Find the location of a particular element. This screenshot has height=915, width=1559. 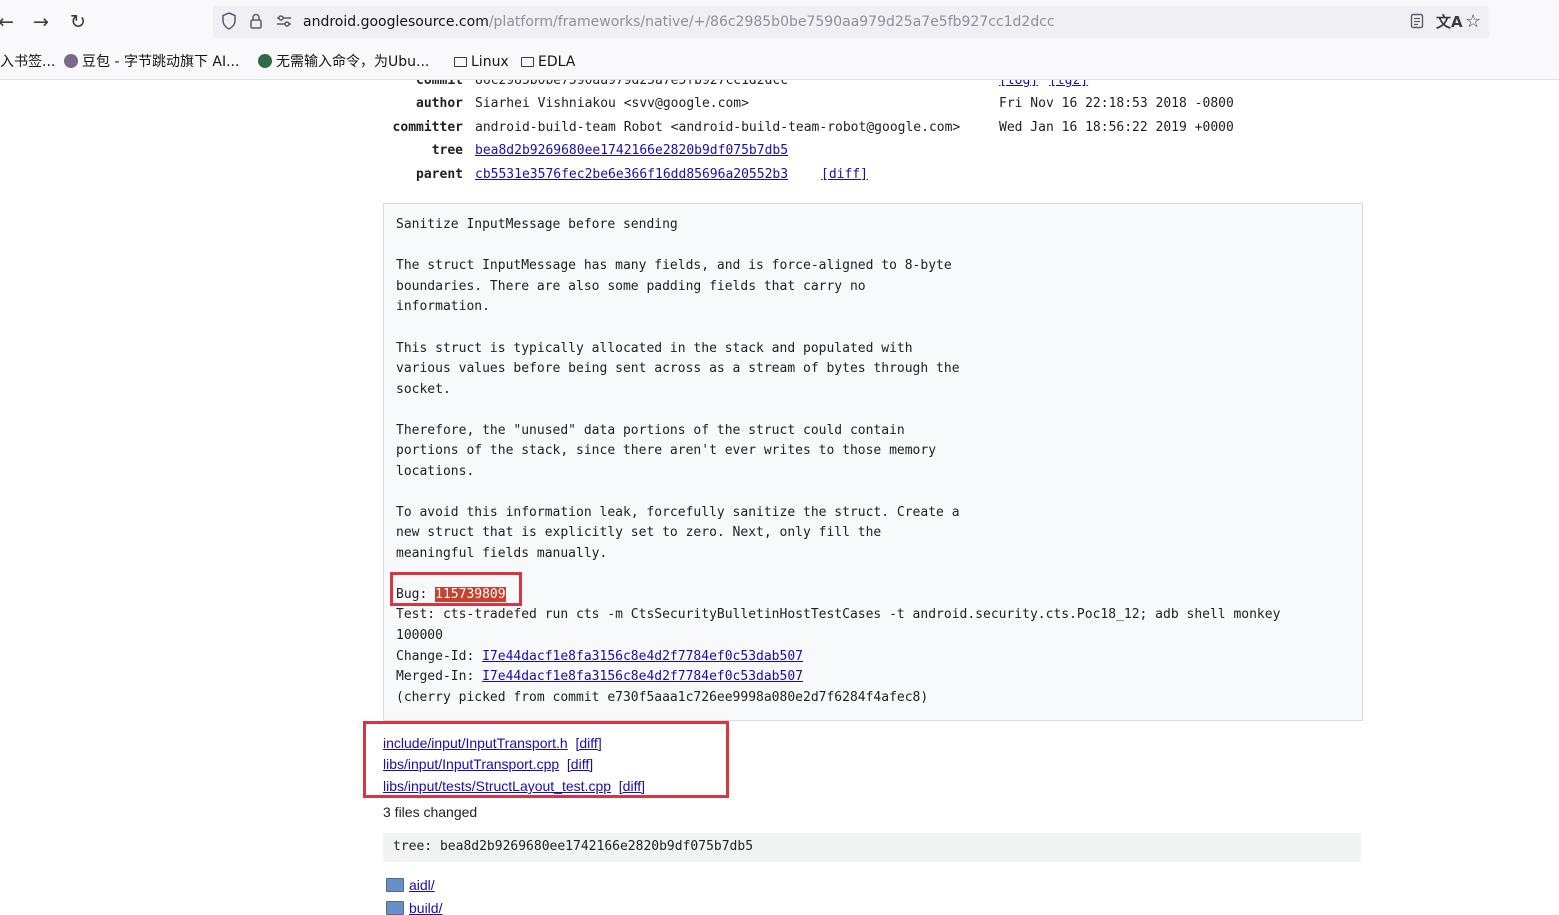

reload-icon: ↻ is located at coordinates (78, 22).